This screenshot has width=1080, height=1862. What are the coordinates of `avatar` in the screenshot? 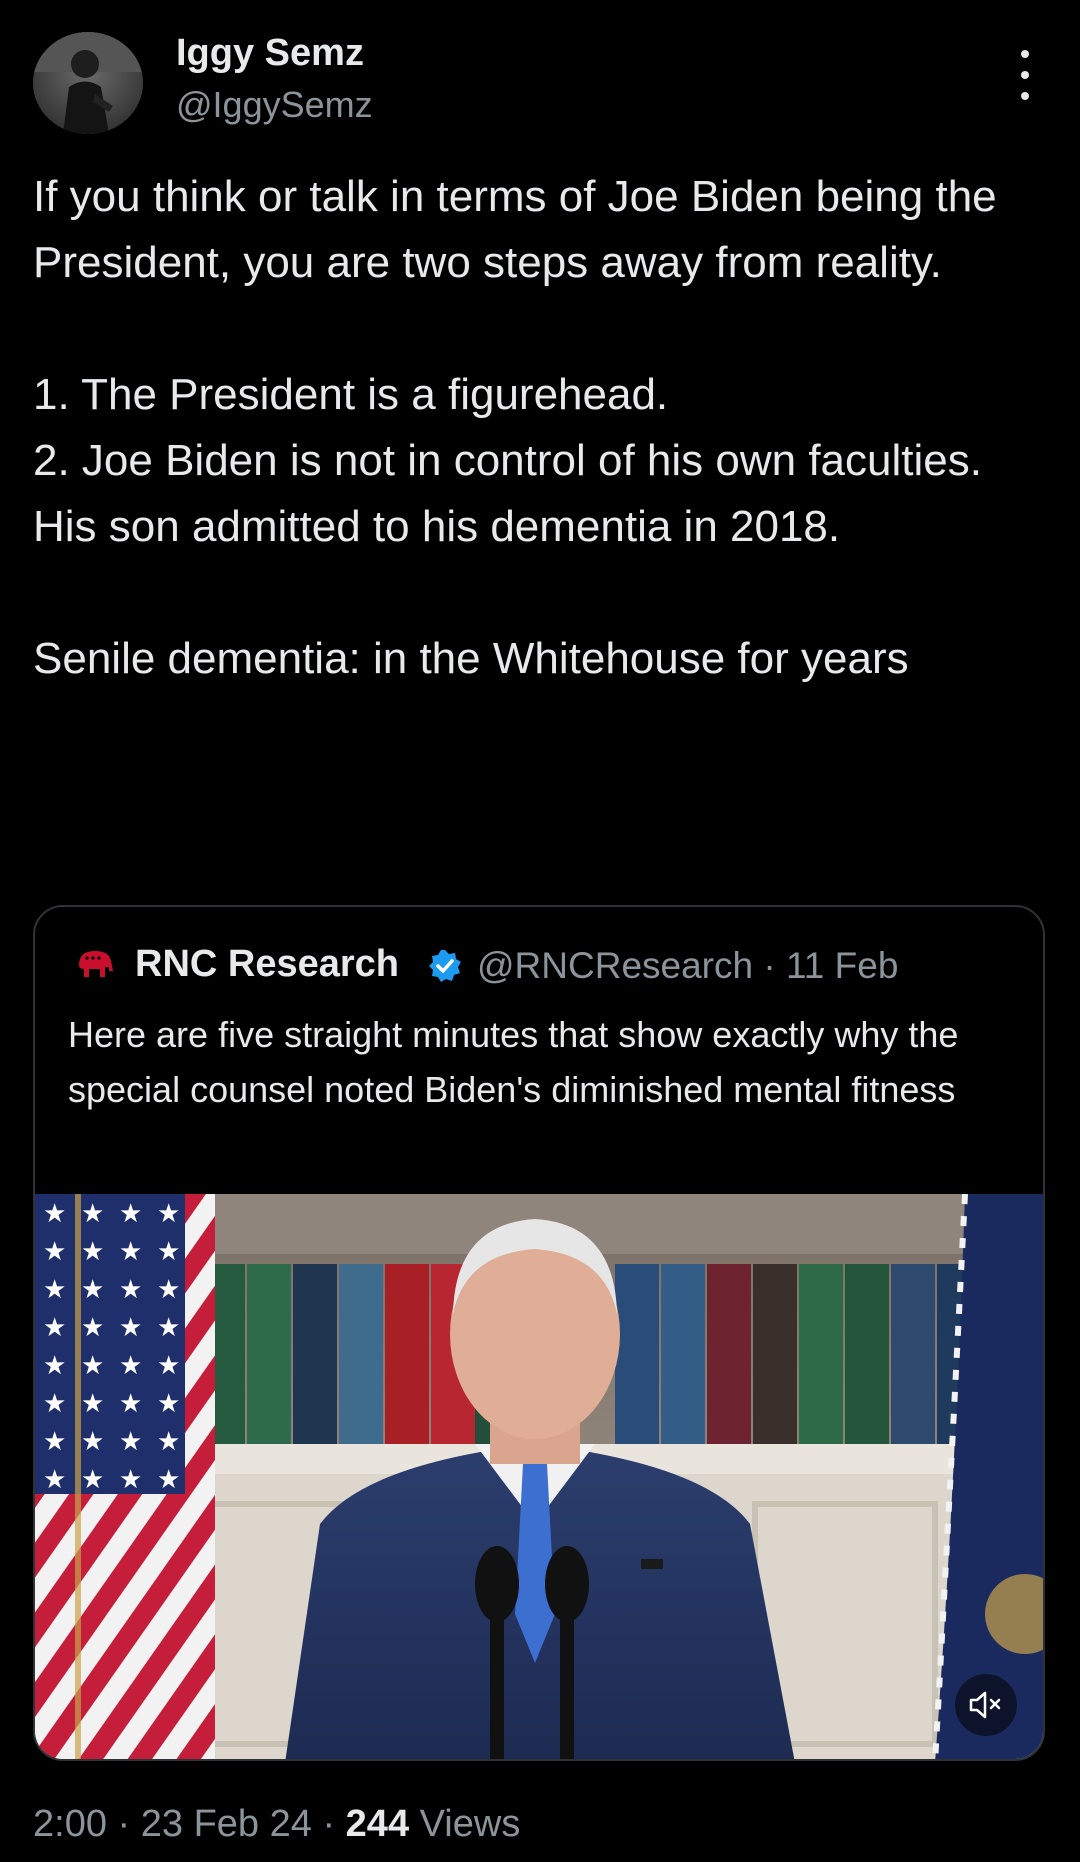 It's located at (88, 83).